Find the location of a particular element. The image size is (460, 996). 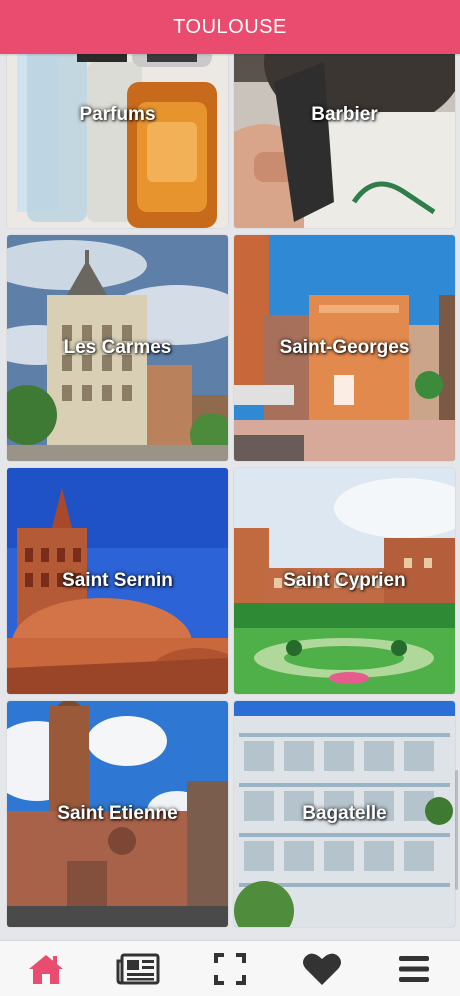

tab-menu is located at coordinates (414, 969).